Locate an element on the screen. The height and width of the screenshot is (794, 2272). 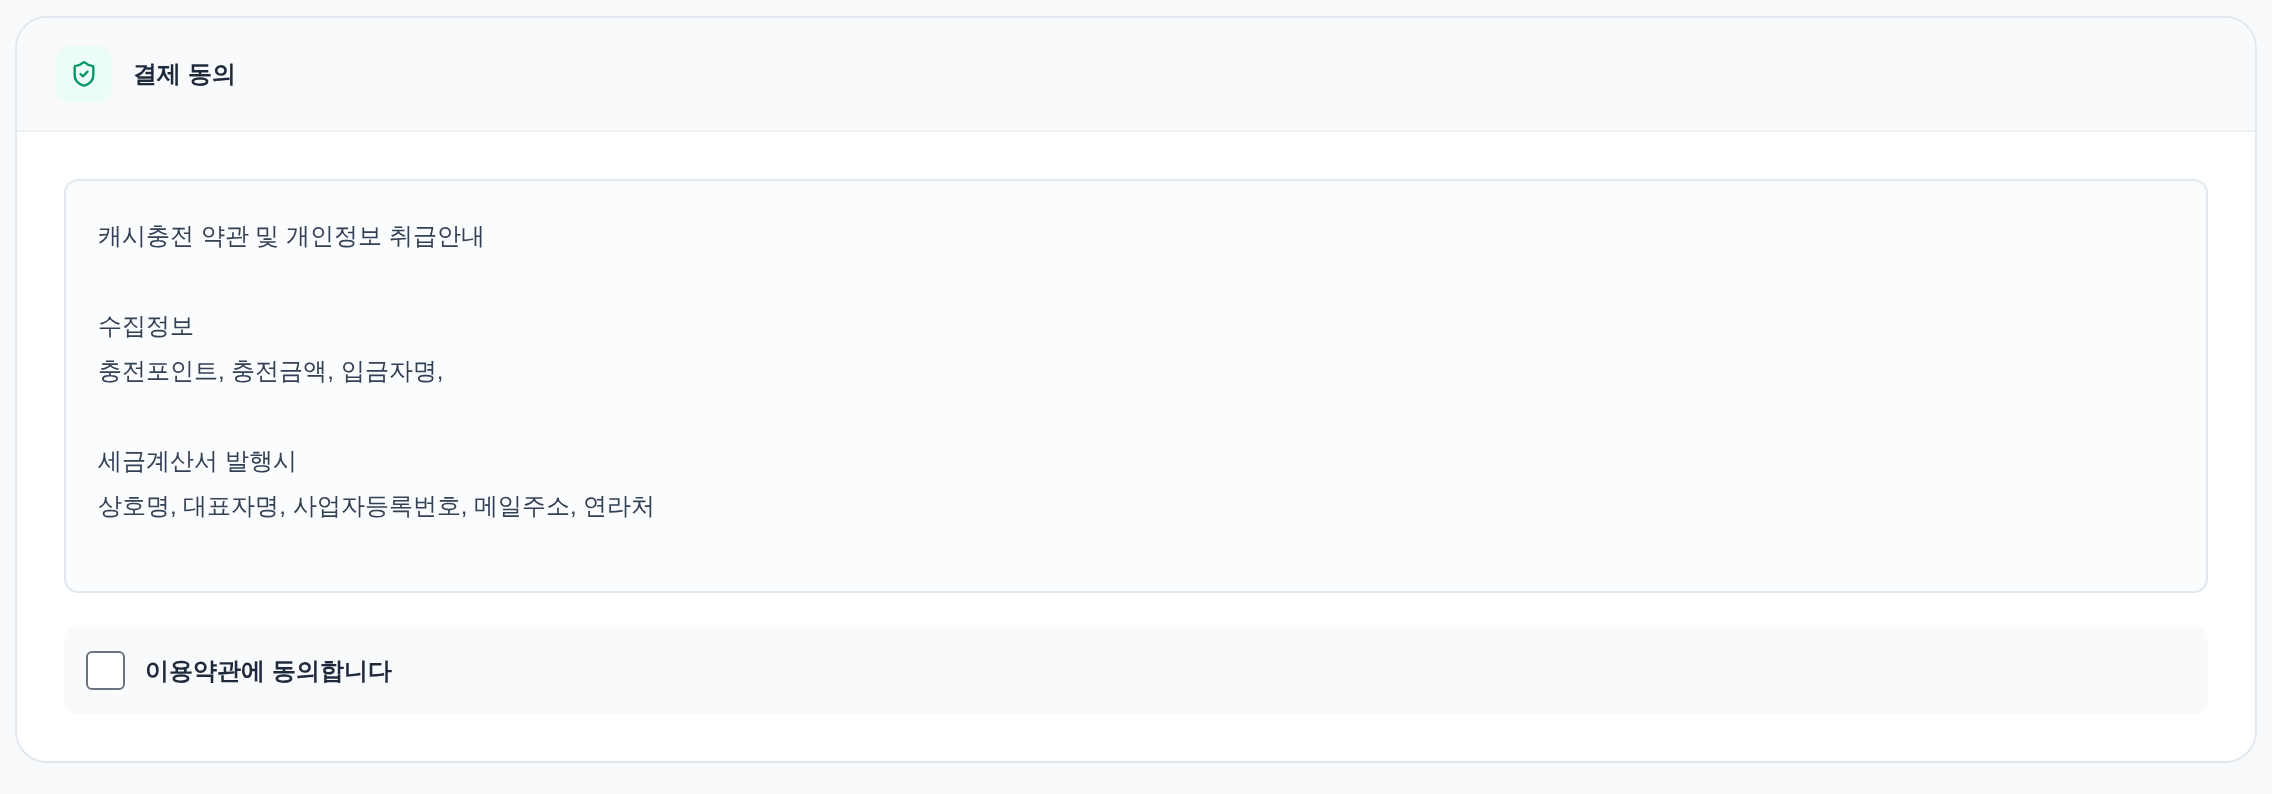
shield-check-icon is located at coordinates (84, 74).